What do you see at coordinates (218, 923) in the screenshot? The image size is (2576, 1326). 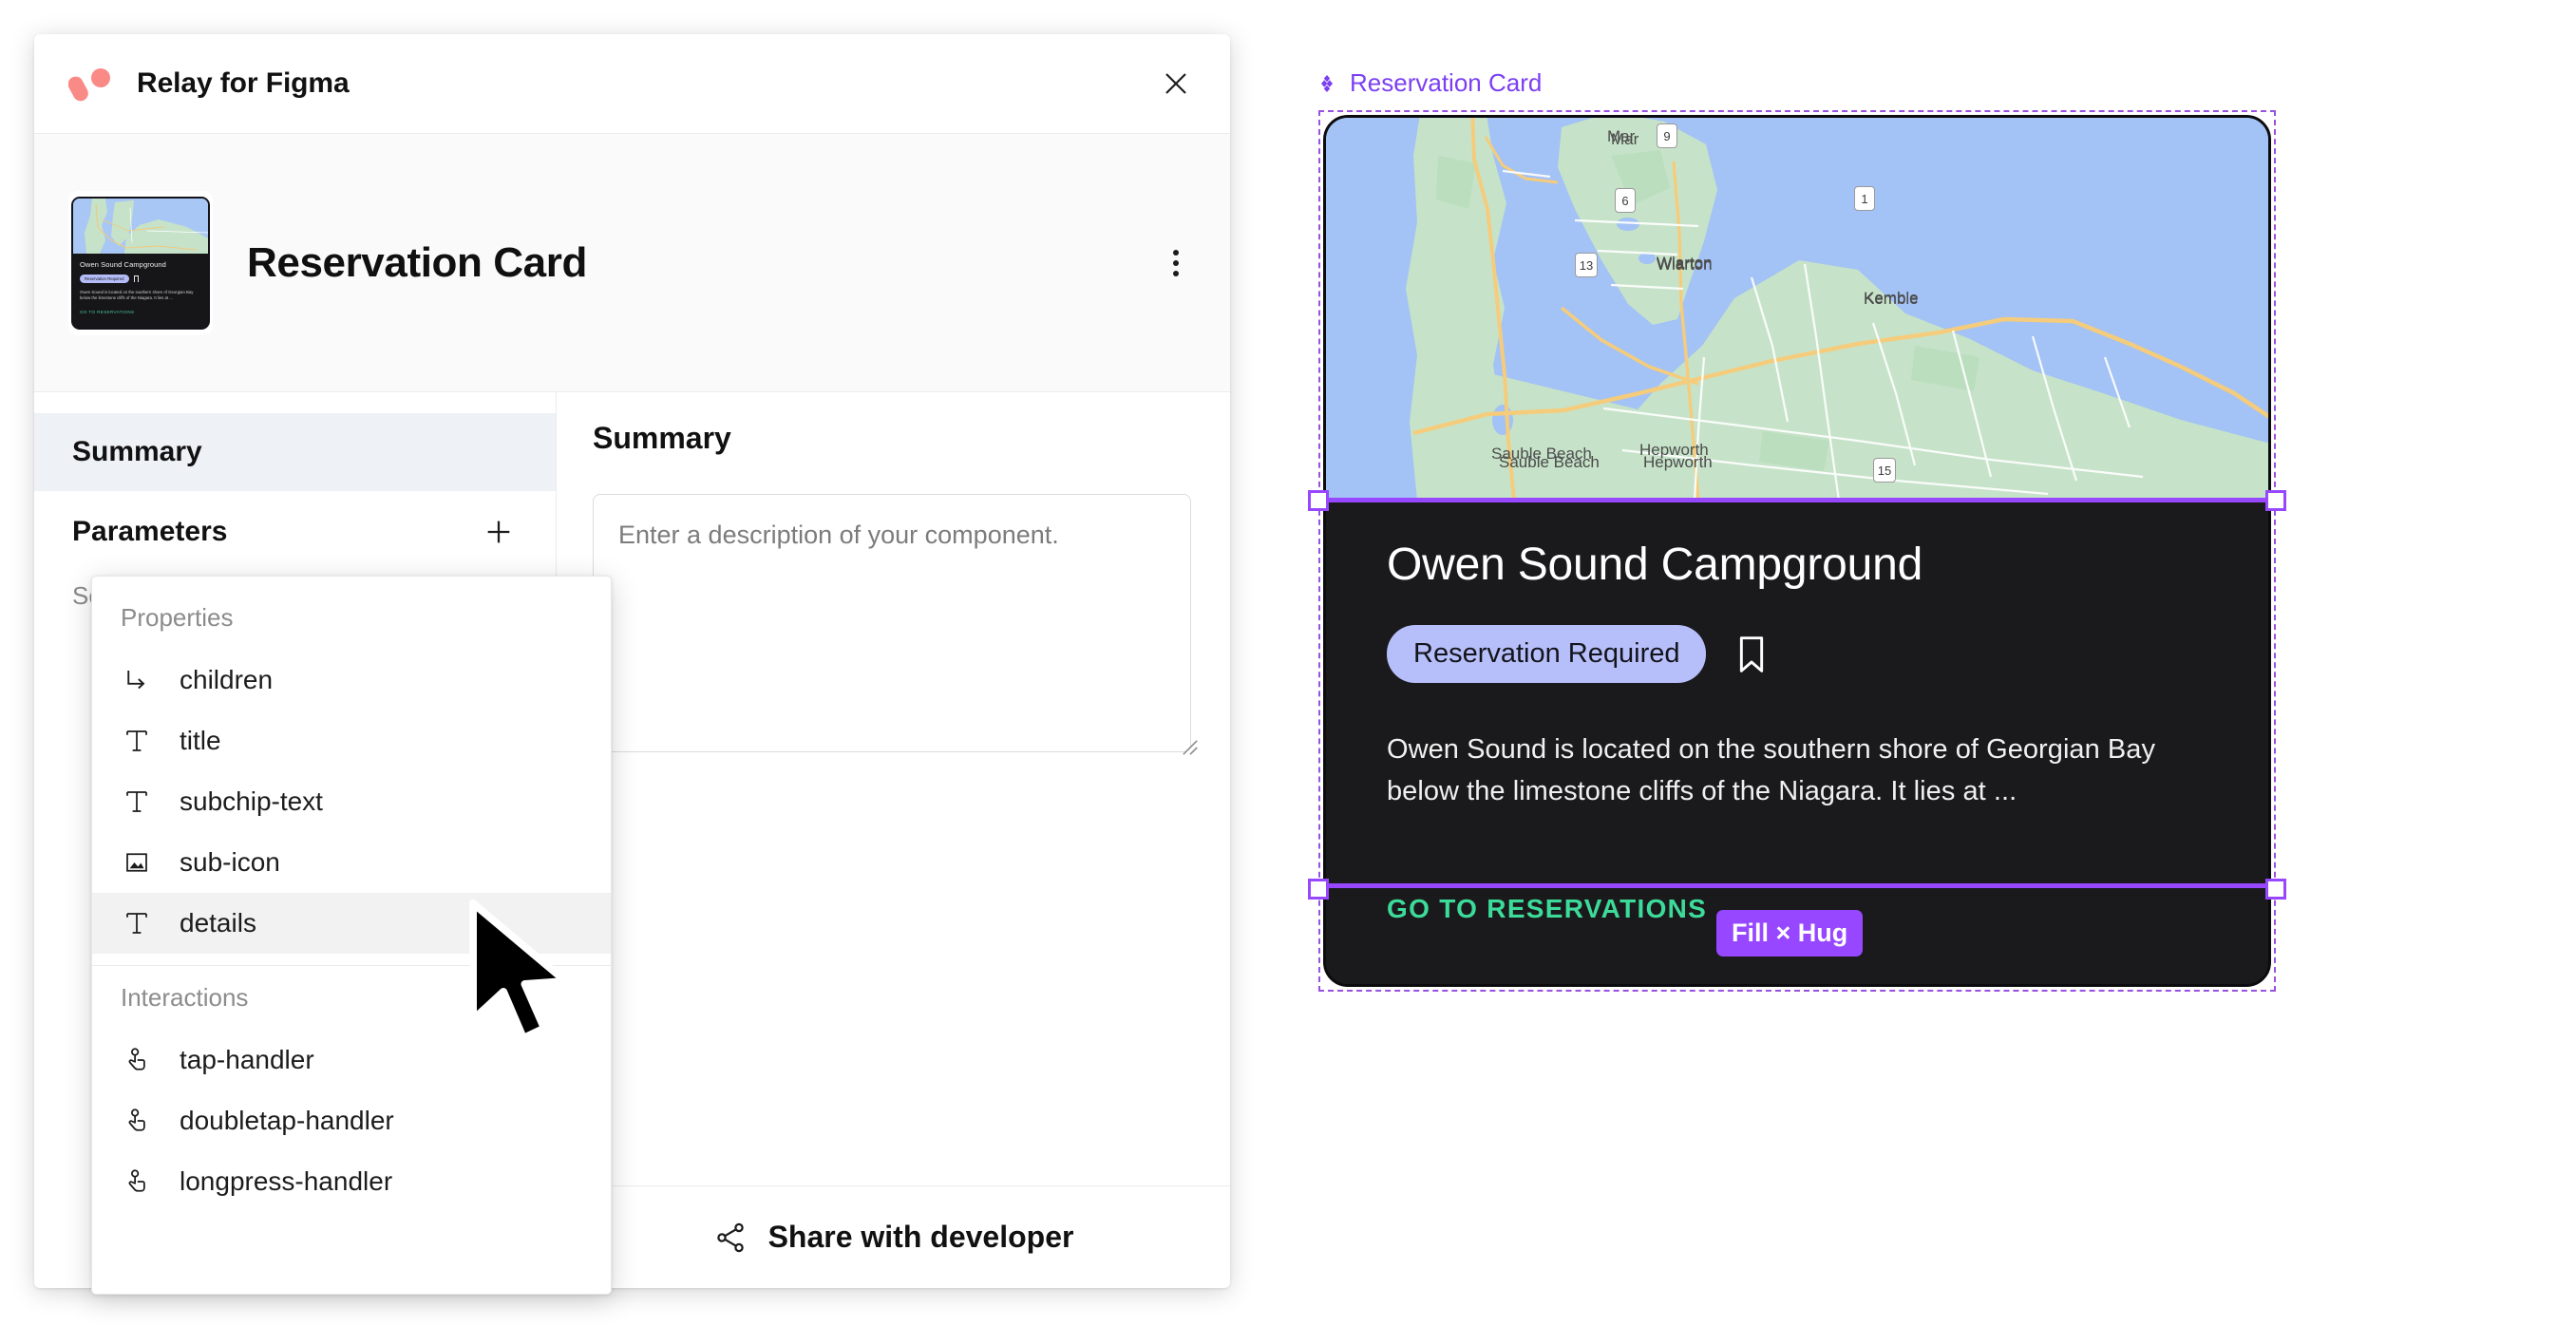 I see `dropdown-item-label: details` at bounding box center [218, 923].